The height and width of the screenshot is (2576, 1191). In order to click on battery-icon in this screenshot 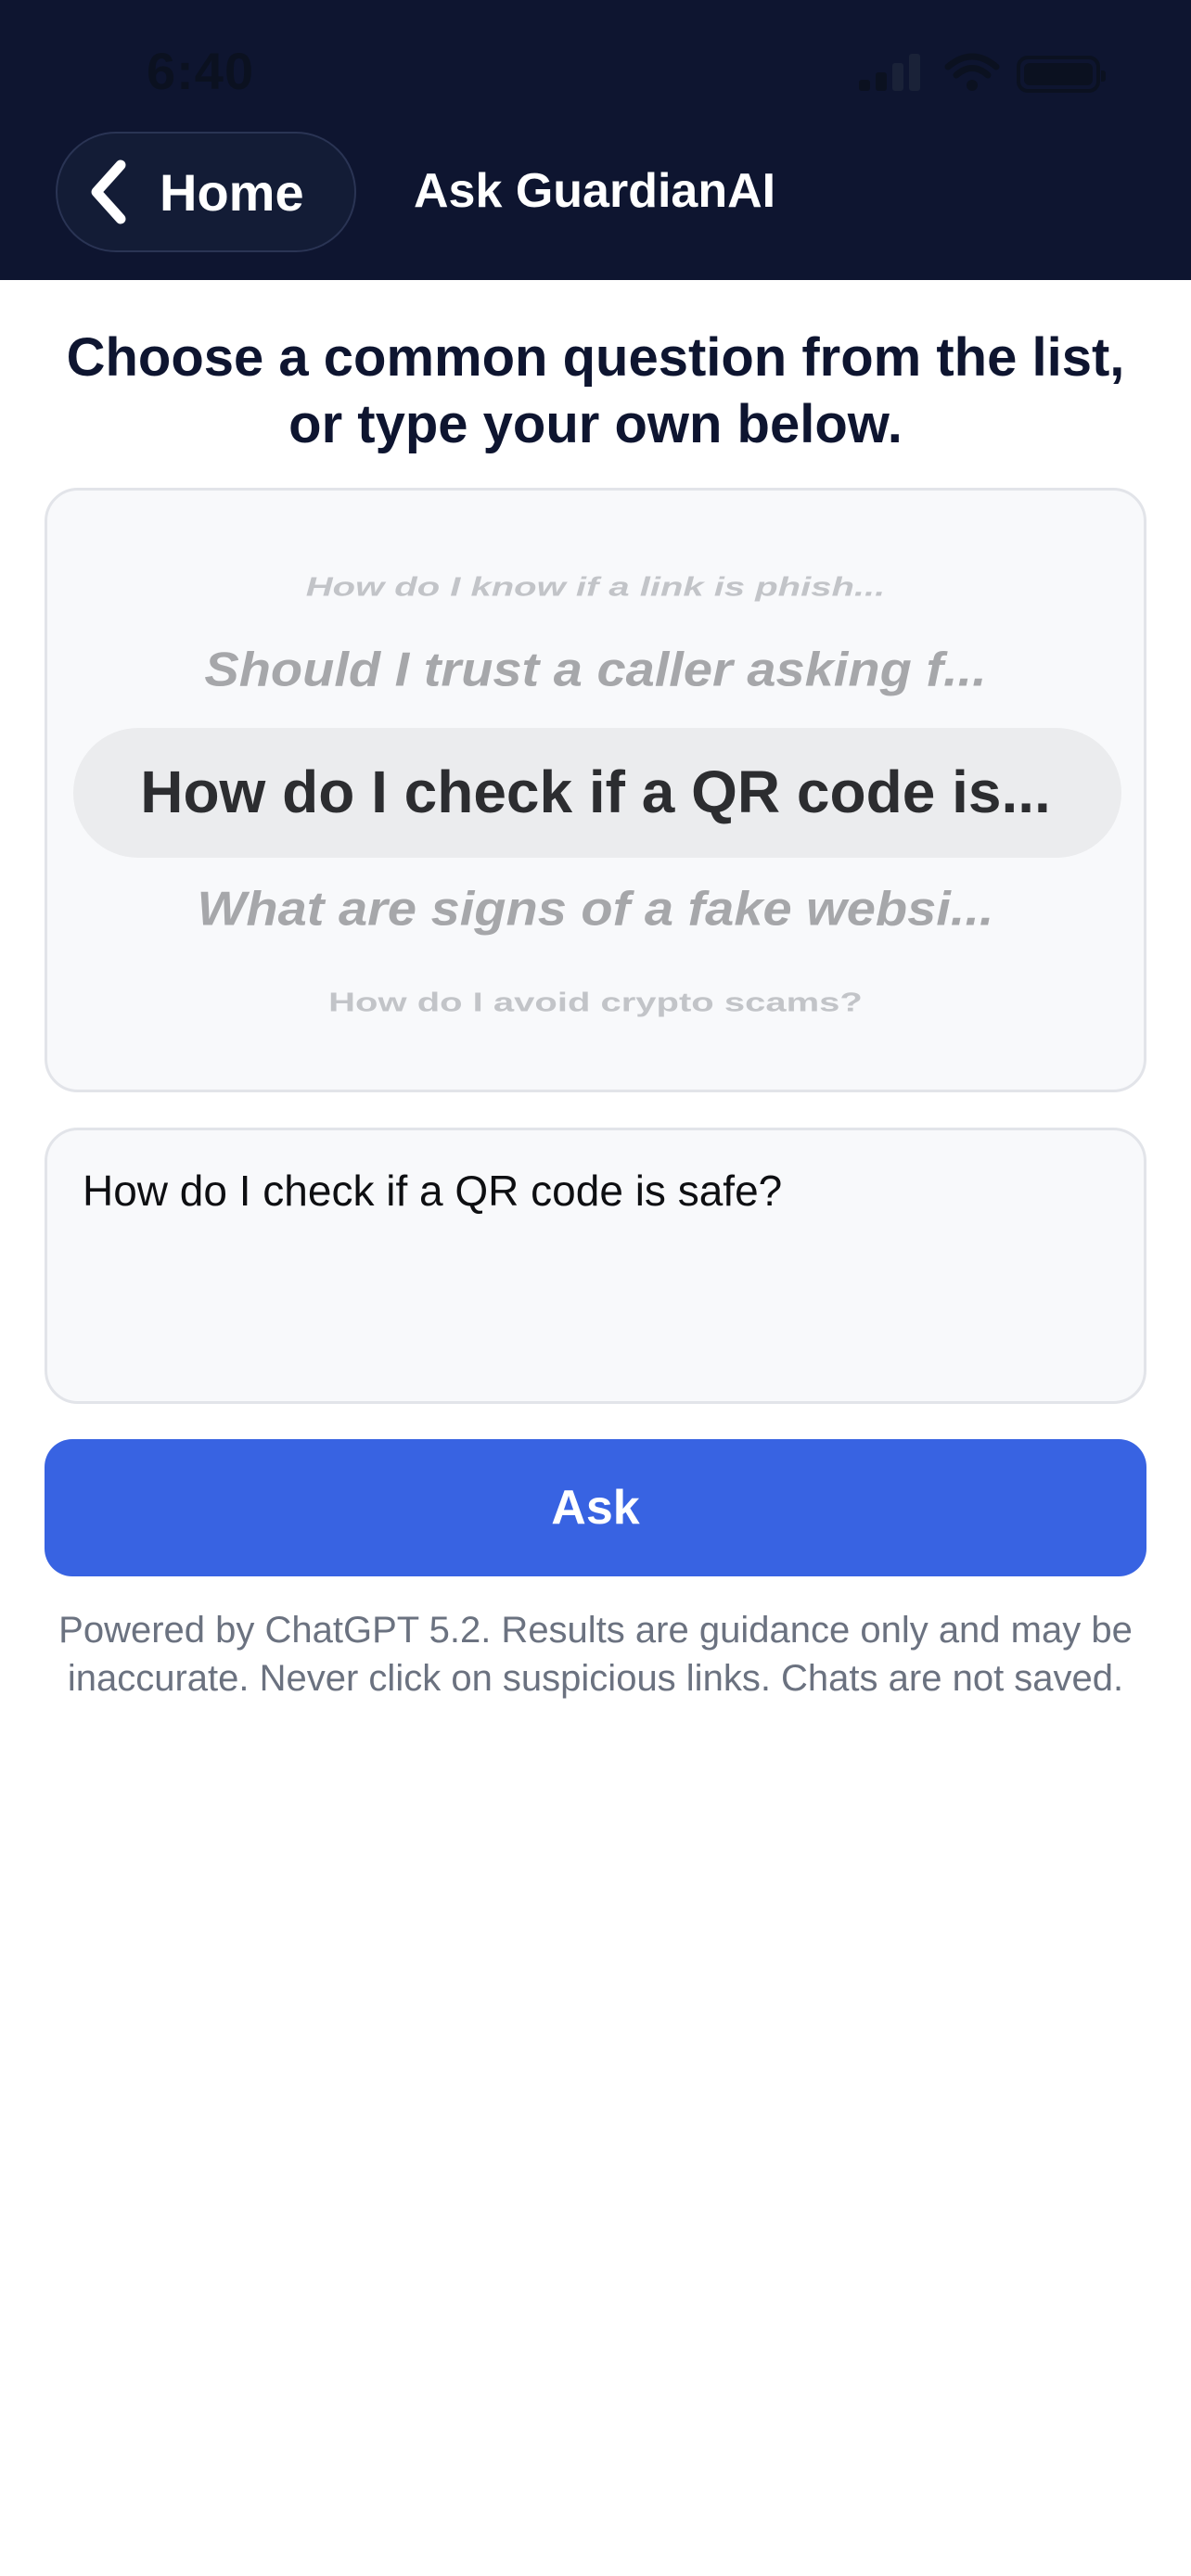, I will do `click(1061, 74)`.